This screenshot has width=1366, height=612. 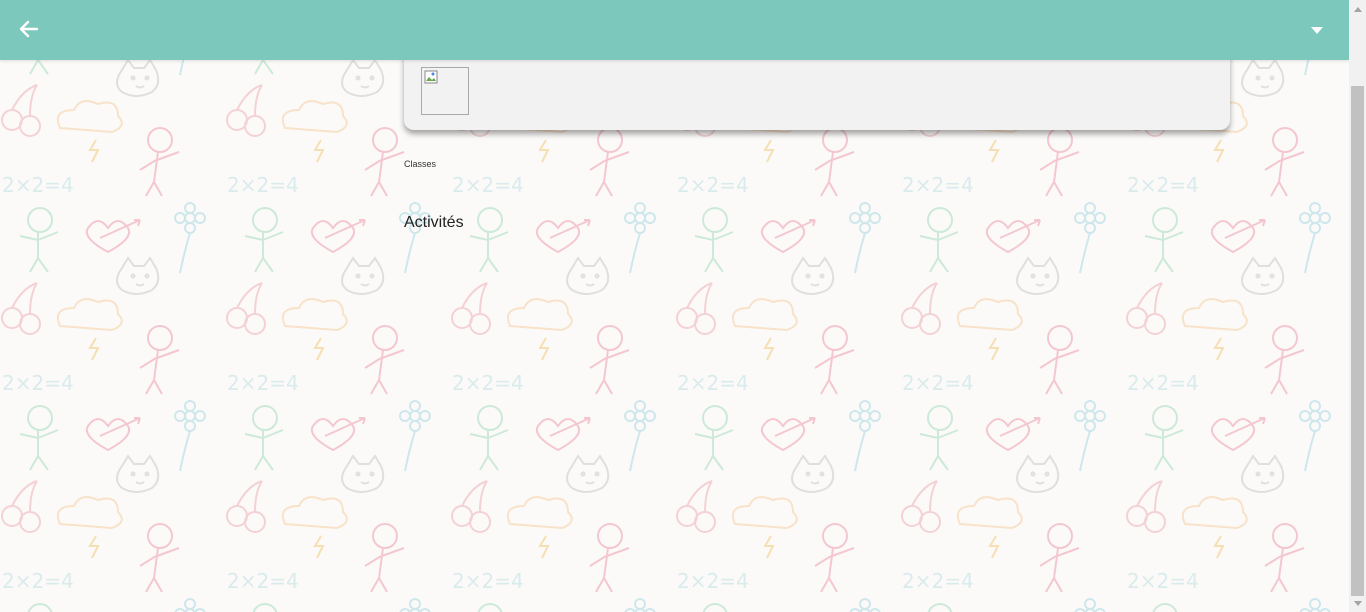 I want to click on scroll-thumb, so click(x=1357, y=341).